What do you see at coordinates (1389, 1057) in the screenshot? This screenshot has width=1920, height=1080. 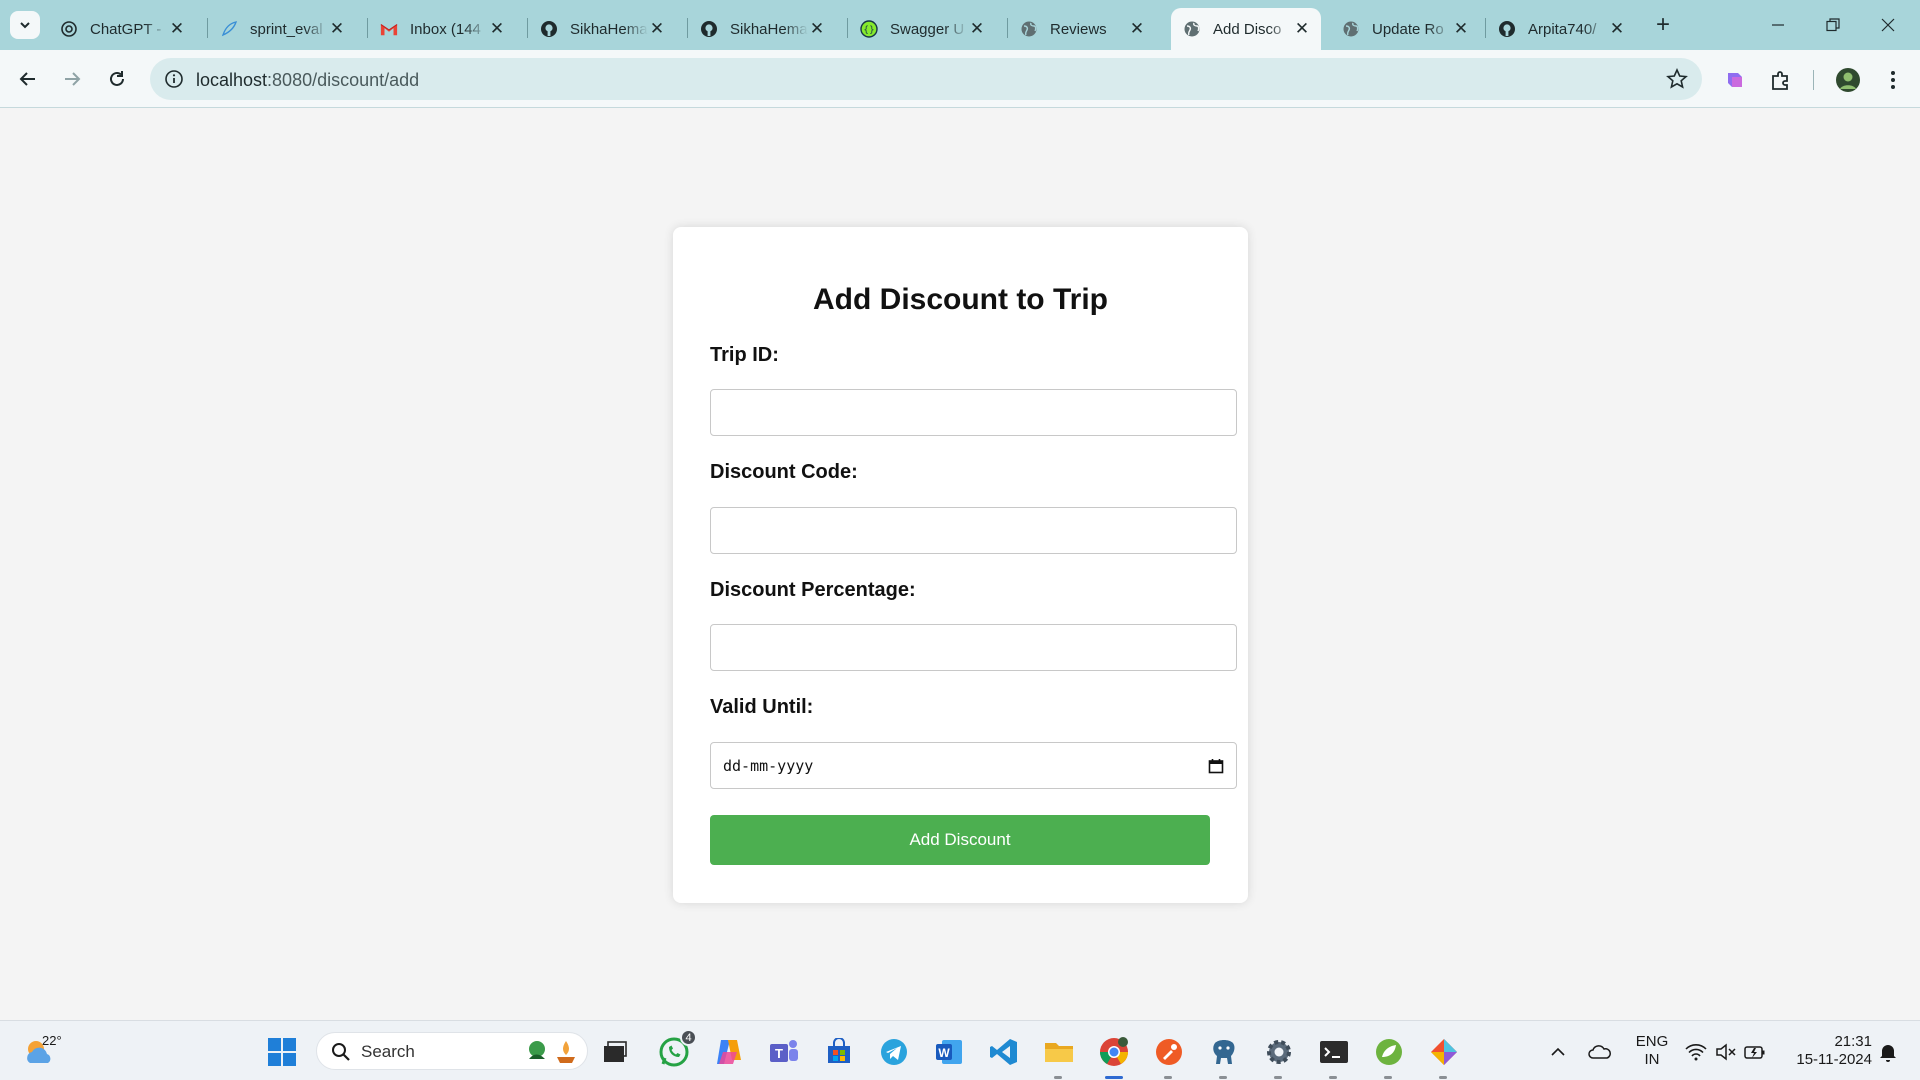 I see `spring-tool-app` at bounding box center [1389, 1057].